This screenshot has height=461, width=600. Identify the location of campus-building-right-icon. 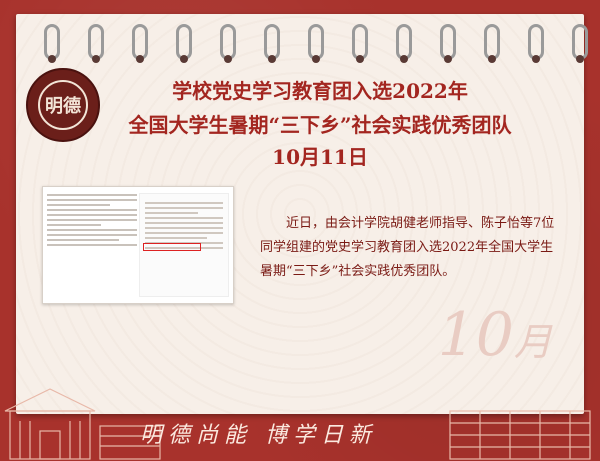
(520, 435).